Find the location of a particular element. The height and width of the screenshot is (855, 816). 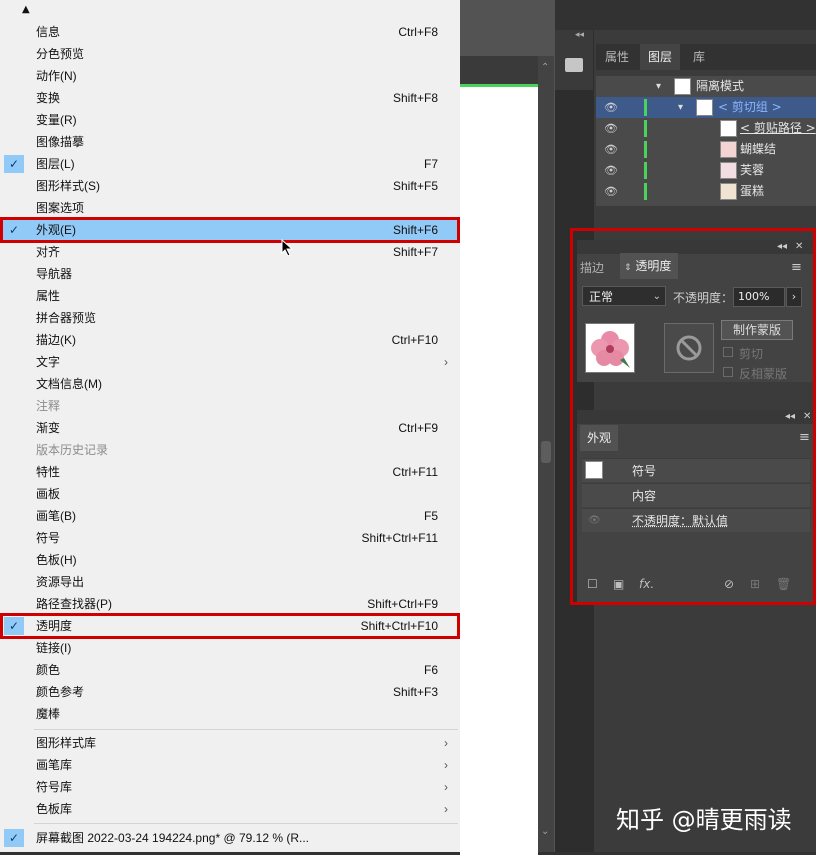

scroll-up-icon: ⌃ is located at coordinates (545, 67).